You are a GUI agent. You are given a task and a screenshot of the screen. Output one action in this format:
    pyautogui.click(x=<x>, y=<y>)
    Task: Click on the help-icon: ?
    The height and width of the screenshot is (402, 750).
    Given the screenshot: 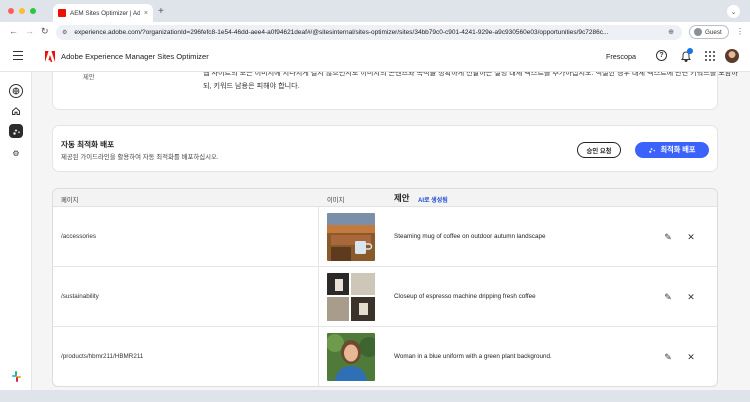 What is the action you would take?
    pyautogui.click(x=661, y=55)
    